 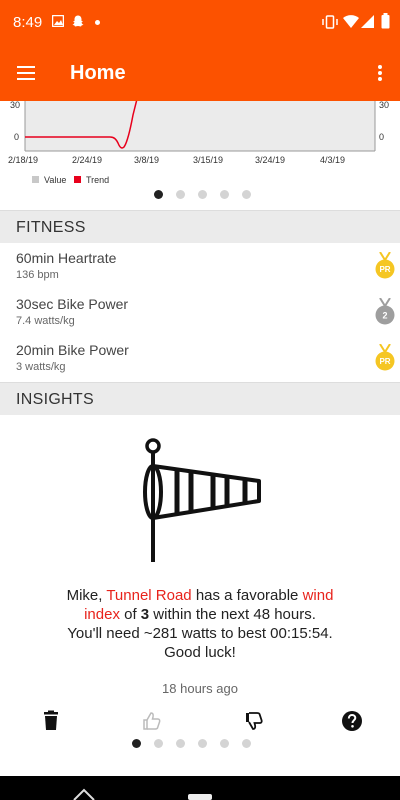 I want to click on insight-text-part: Mike,, so click(x=86, y=595).